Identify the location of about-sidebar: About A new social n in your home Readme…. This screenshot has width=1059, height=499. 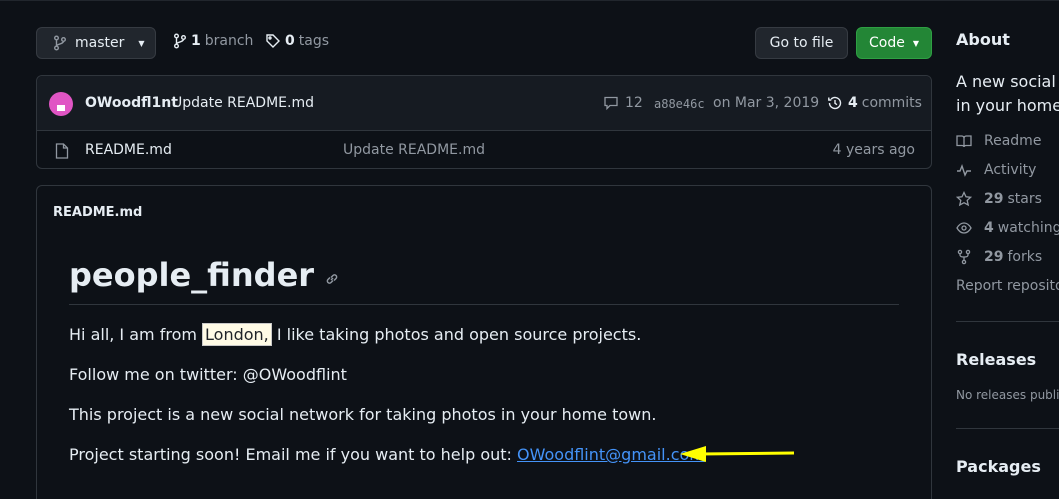
(1007, 249).